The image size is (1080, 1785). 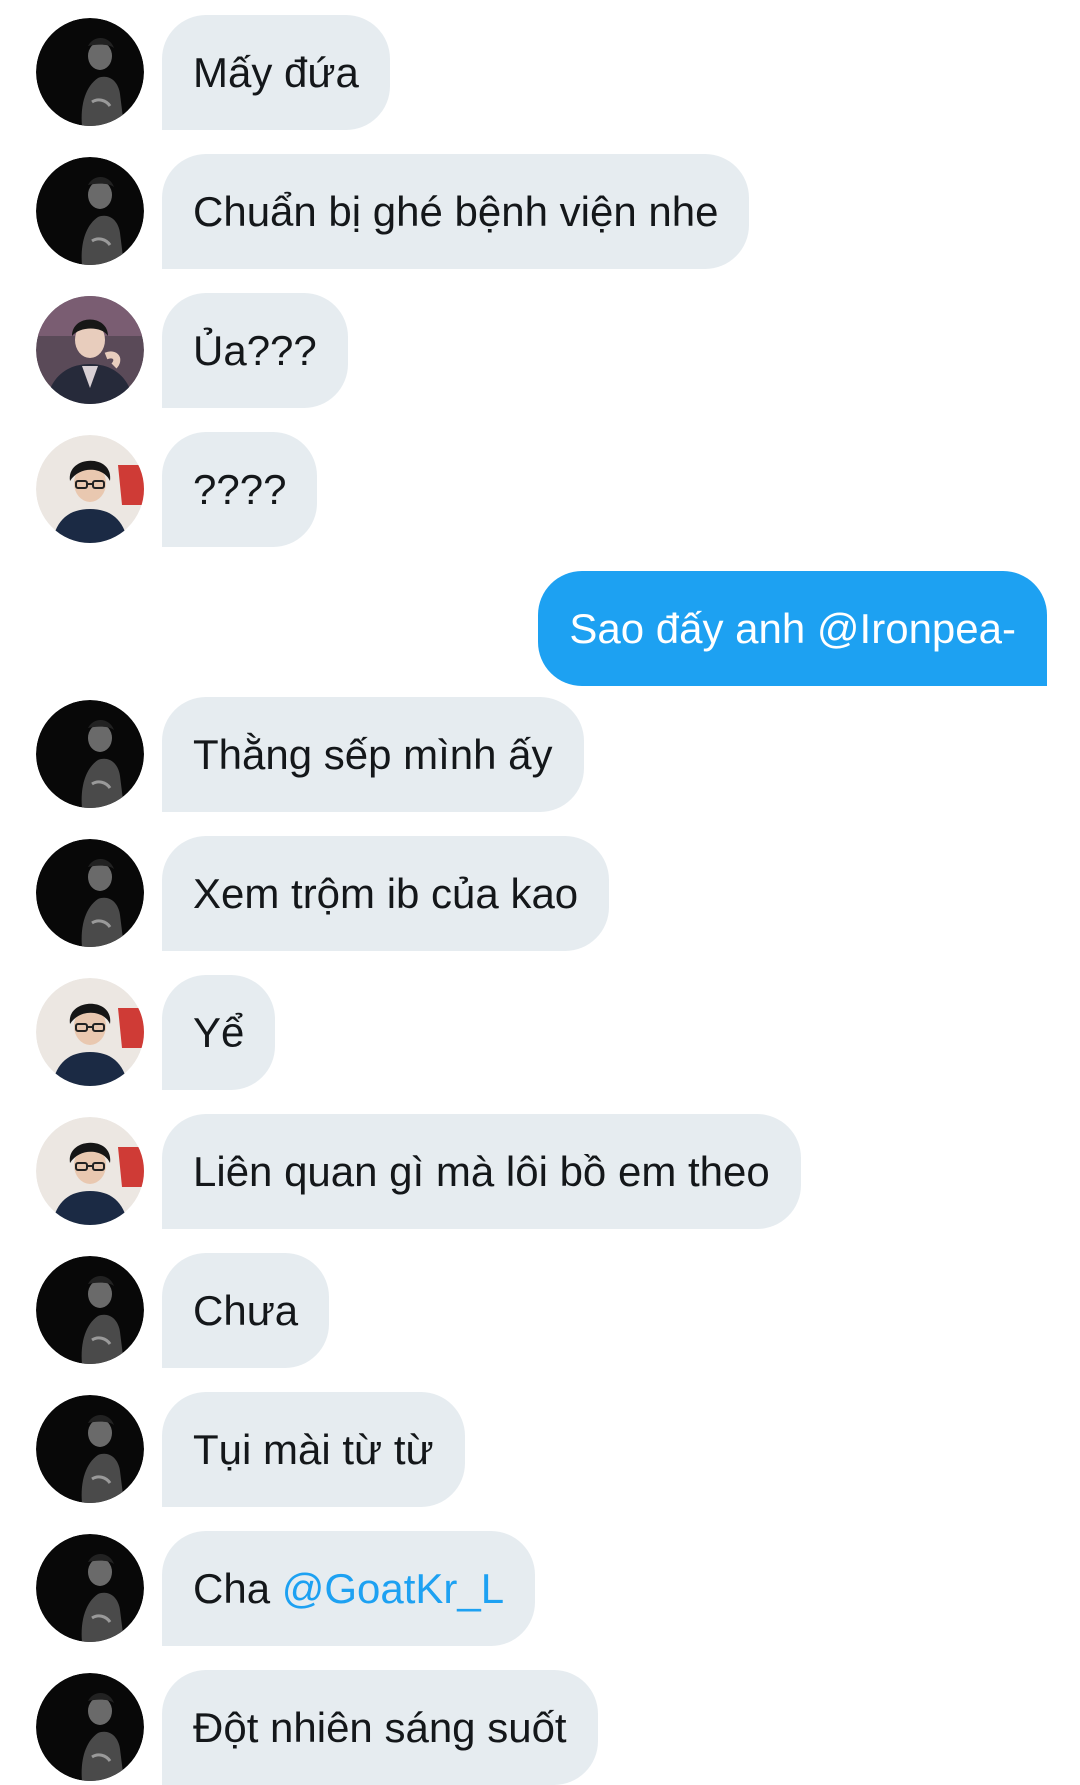 I want to click on message-bubble: Cha @GoatKr_L, so click(x=349, y=1588).